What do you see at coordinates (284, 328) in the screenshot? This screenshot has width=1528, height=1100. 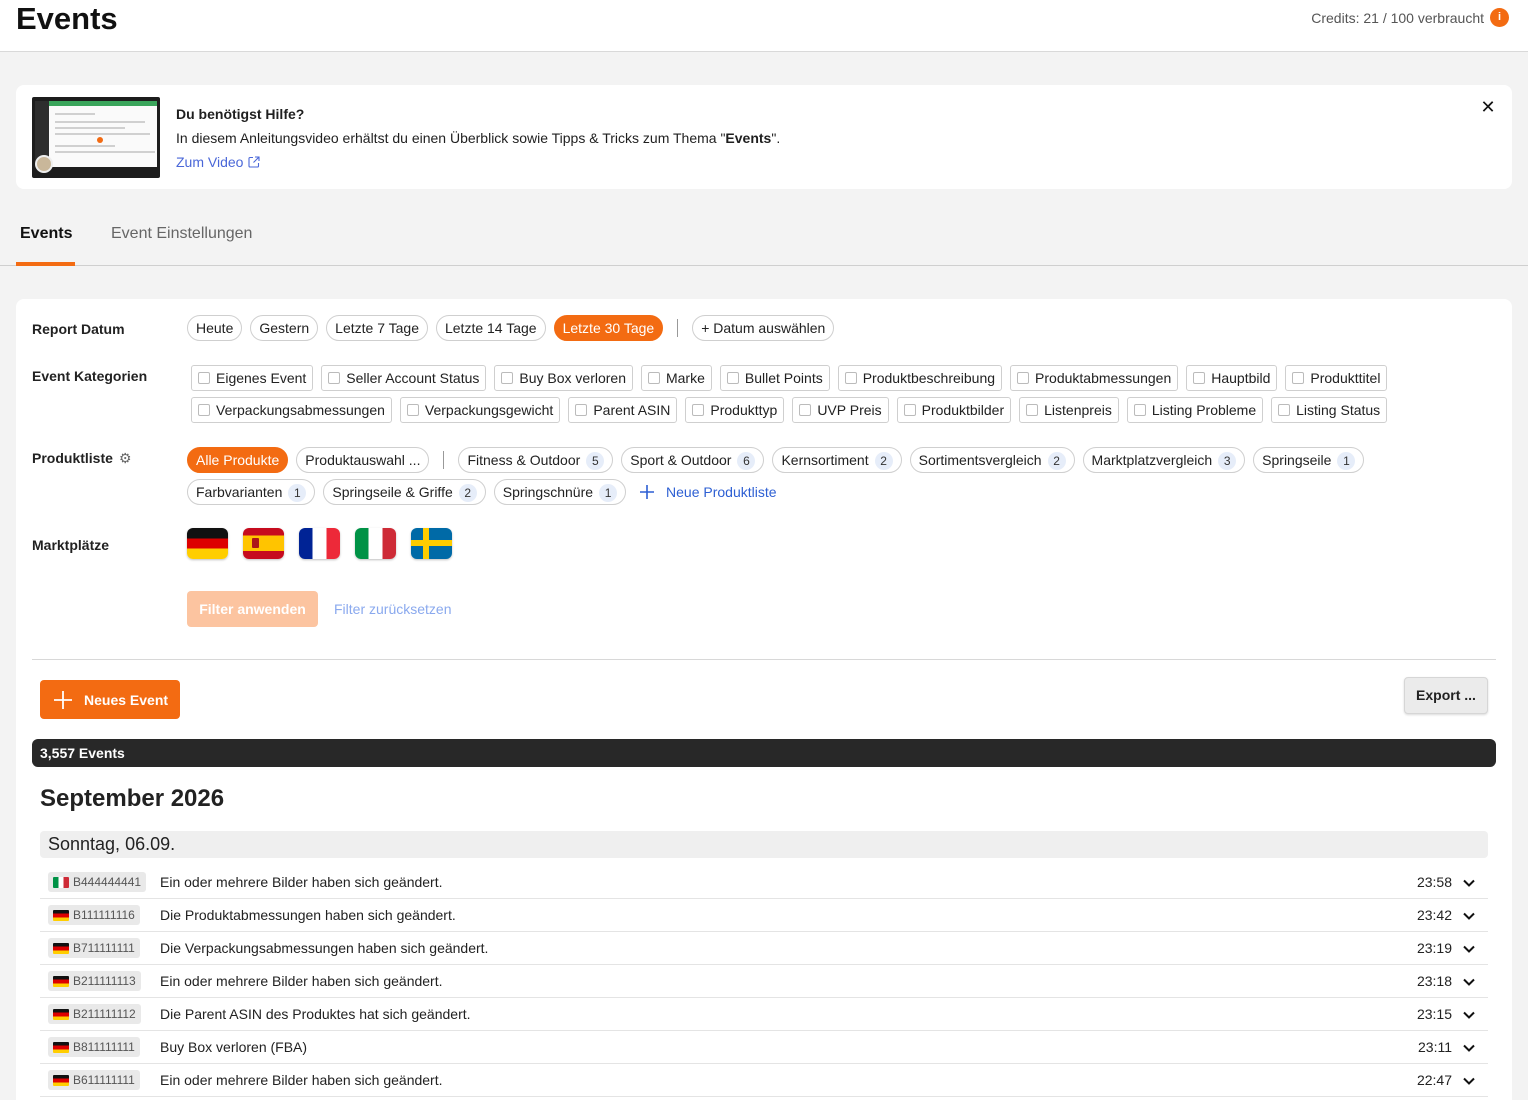 I see `date-option-yesterday: Gestern` at bounding box center [284, 328].